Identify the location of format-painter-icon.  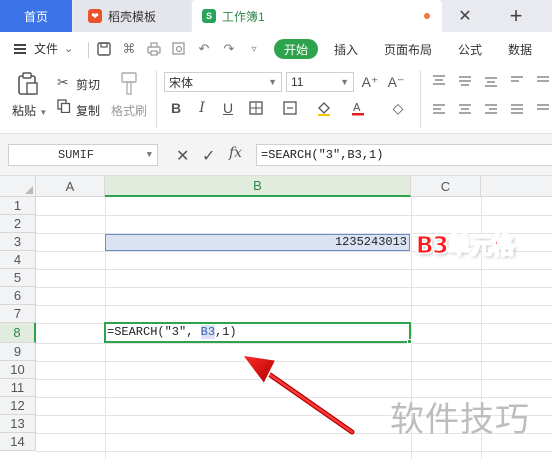
(129, 85).